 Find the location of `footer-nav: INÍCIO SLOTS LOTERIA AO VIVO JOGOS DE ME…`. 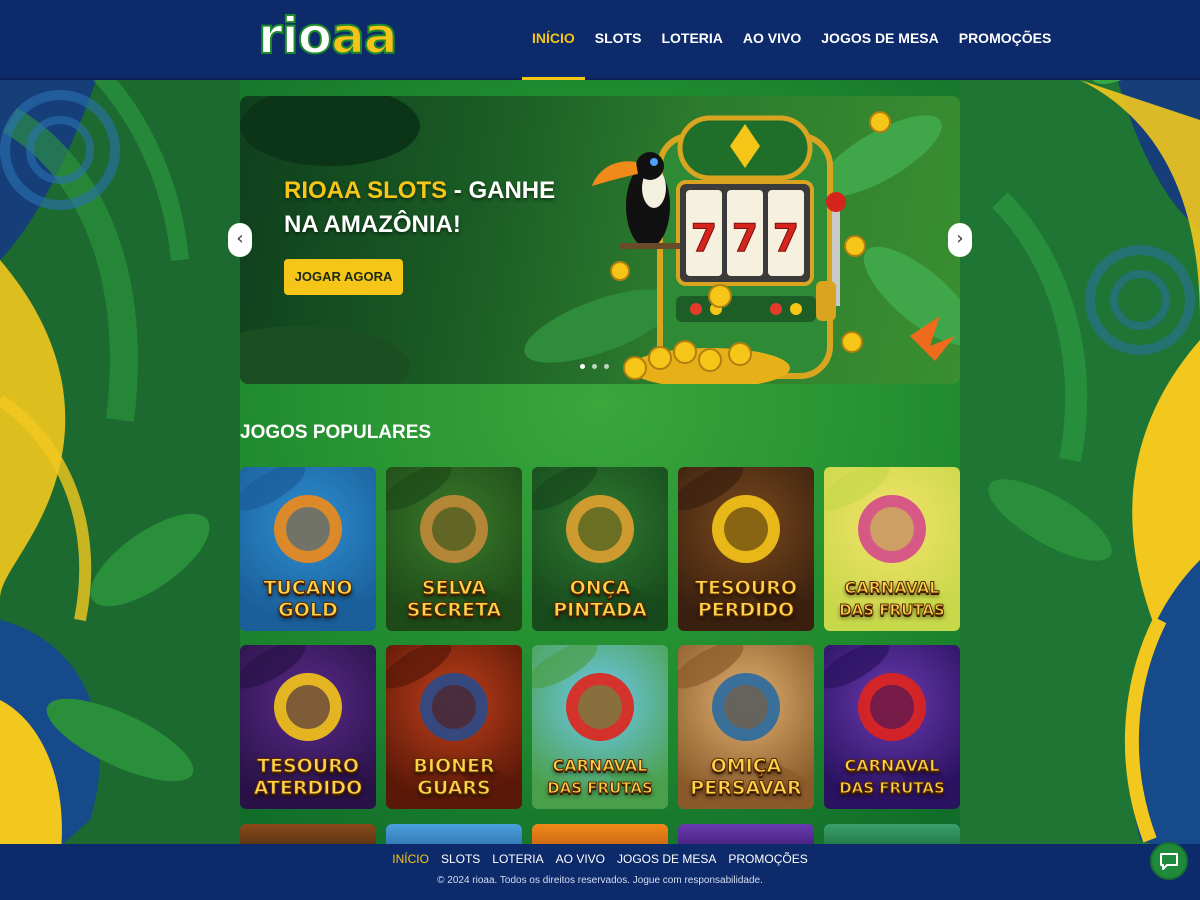

footer-nav: INÍCIO SLOTS LOTERIA AO VIVO JOGOS DE ME… is located at coordinates (600, 859).